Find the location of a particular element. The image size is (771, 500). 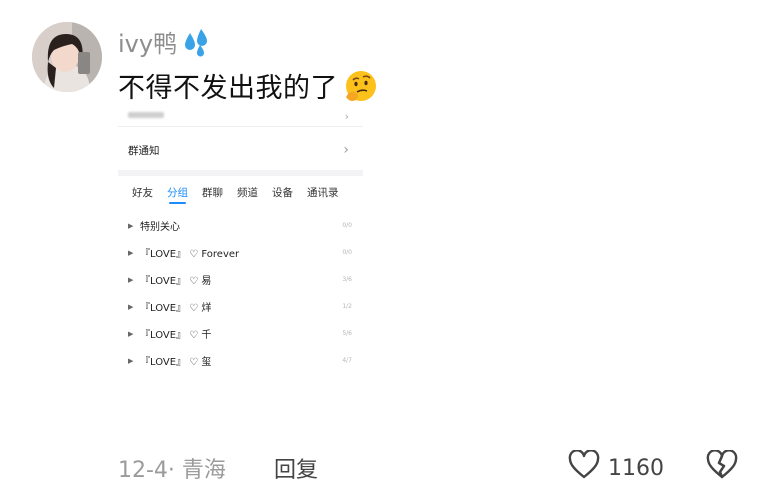

group-count: 4/7 is located at coordinates (347, 360).